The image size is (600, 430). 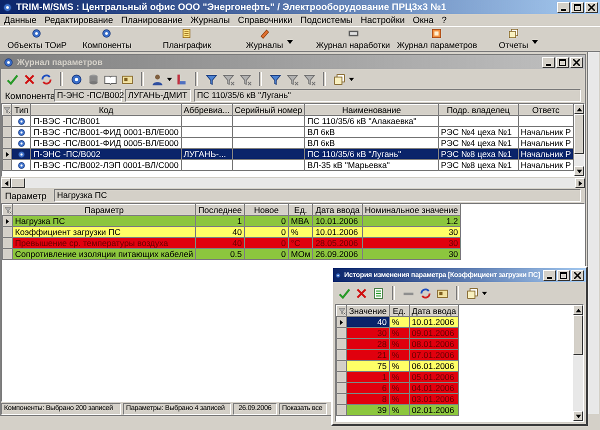 I want to click on toolbar-button: Журнал параметров, so click(x=437, y=39).